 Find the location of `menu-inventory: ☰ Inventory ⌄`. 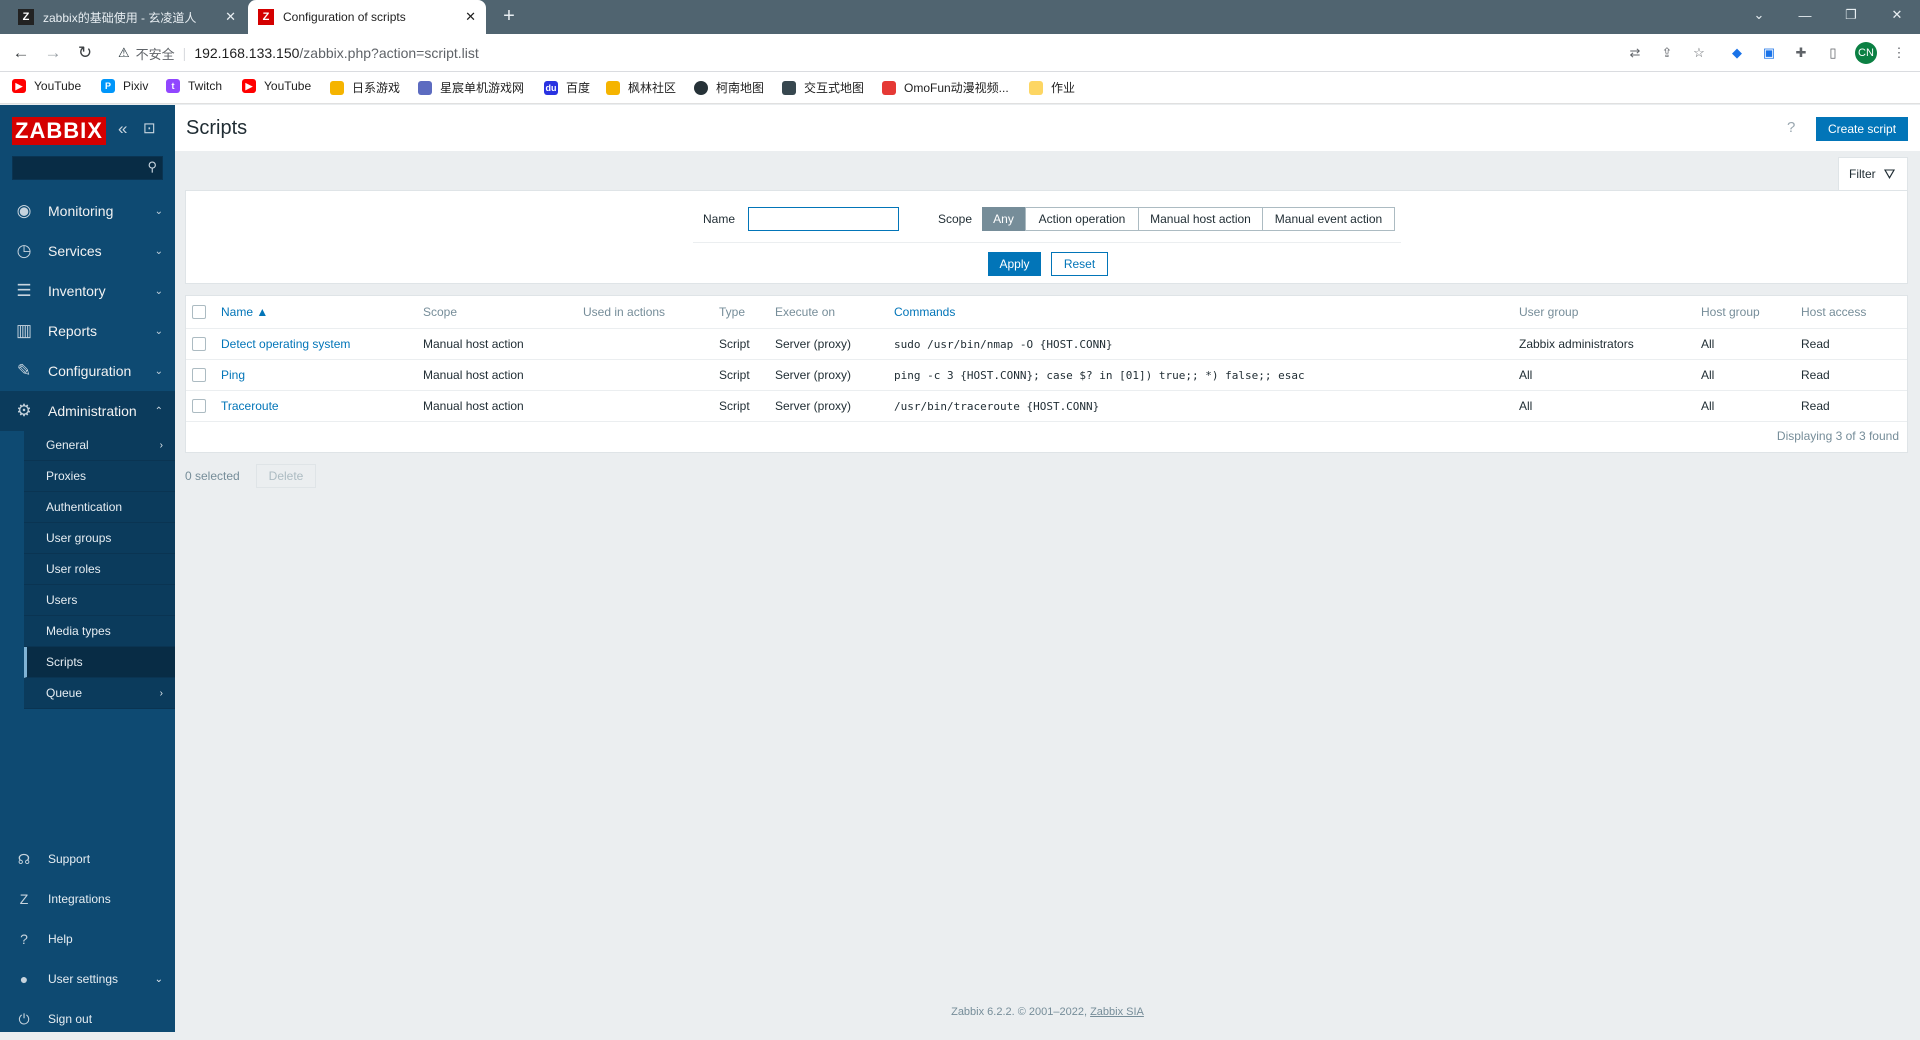

menu-inventory: ☰ Inventory ⌄ is located at coordinates (87, 291).